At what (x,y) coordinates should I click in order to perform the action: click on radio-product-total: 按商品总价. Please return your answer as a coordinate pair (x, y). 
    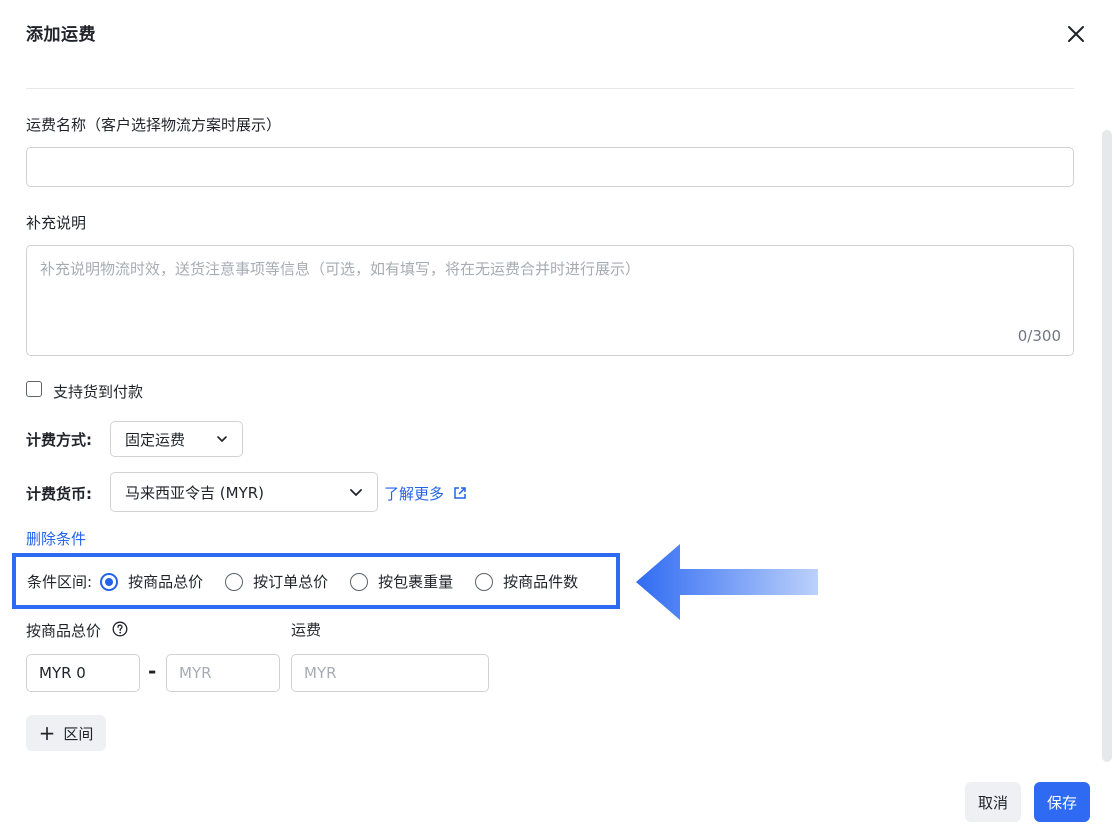
    Looking at the image, I should click on (151, 581).